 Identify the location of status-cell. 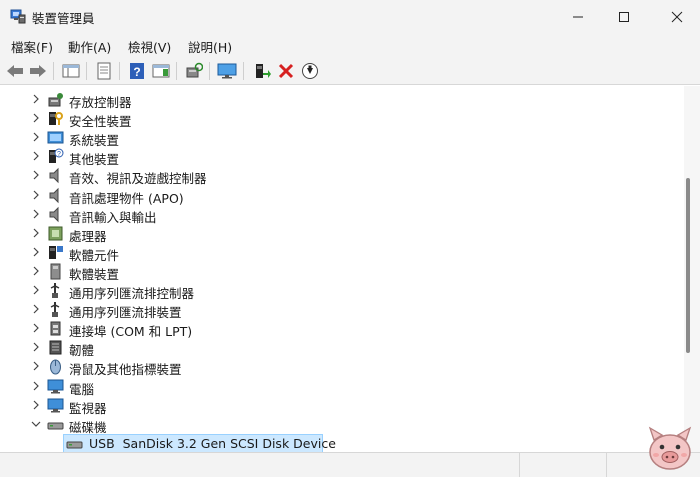
(260, 465).